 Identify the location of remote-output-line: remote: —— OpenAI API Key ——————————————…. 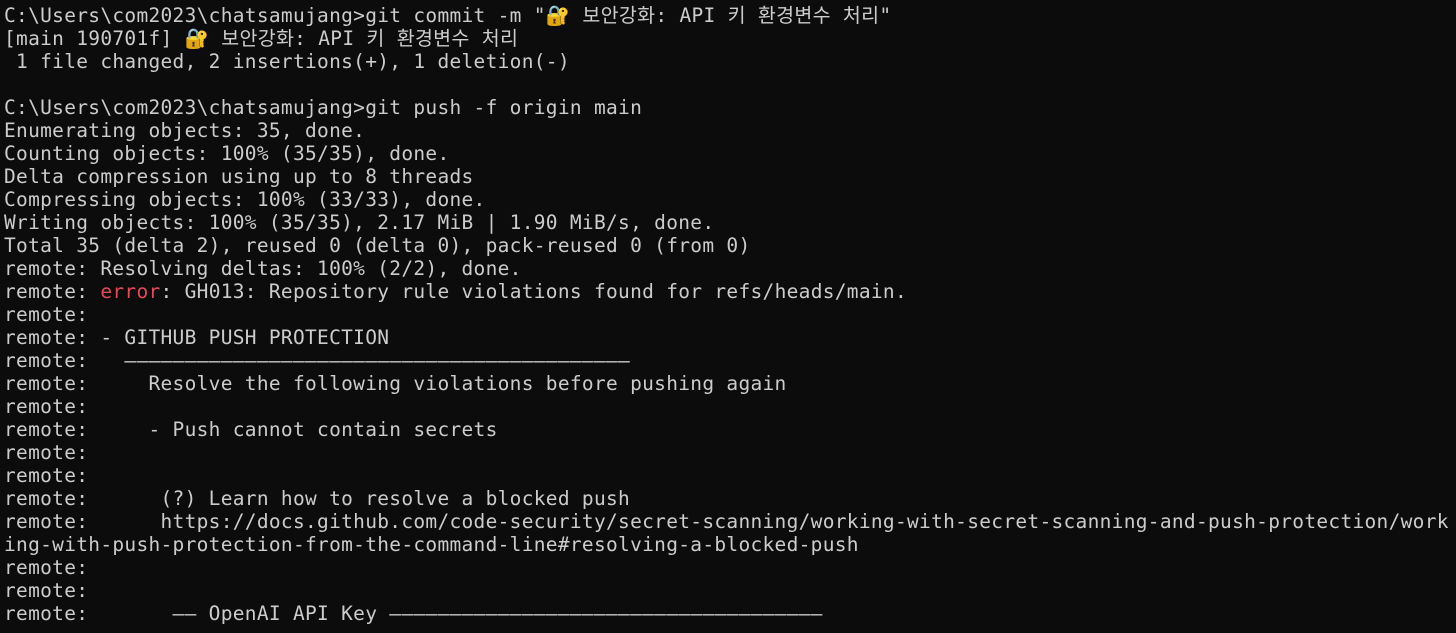
(413, 613).